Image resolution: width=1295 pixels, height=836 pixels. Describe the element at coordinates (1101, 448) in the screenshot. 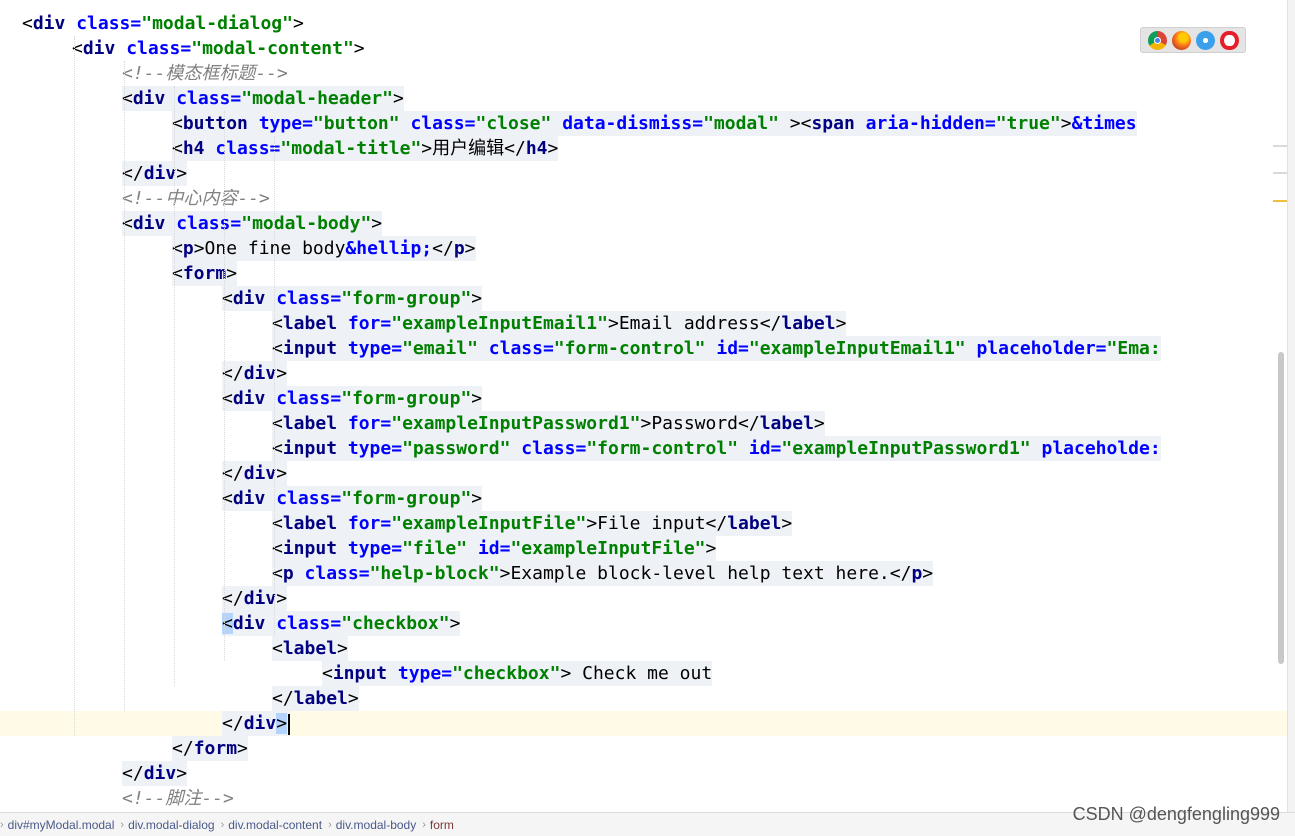

I see `code-token: placeholde:` at that location.